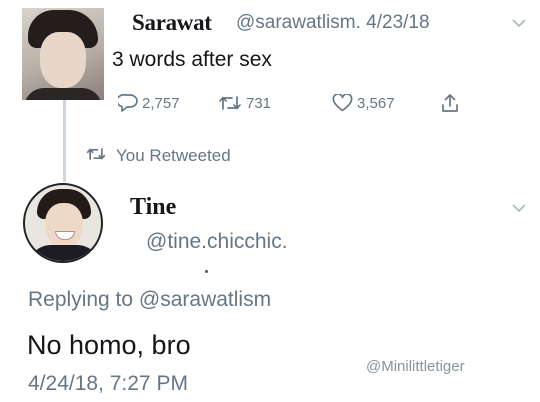 This screenshot has width=540, height=402. Describe the element at coordinates (172, 23) in the screenshot. I see `tweet1-author-name: Sarawat` at that location.